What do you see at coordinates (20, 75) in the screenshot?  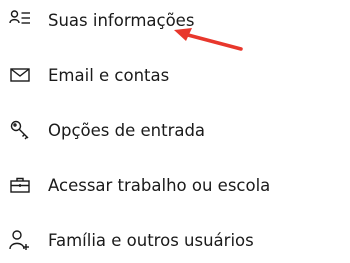 I see `mail-icon` at bounding box center [20, 75].